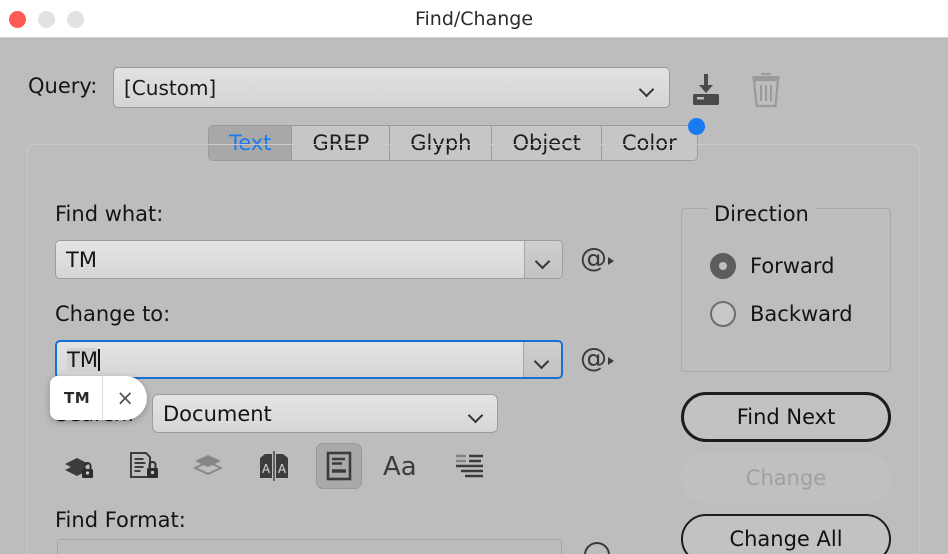 Image resolution: width=948 pixels, height=554 pixels. What do you see at coordinates (290, 359) in the screenshot?
I see `change-to-value-wrap: TM` at bounding box center [290, 359].